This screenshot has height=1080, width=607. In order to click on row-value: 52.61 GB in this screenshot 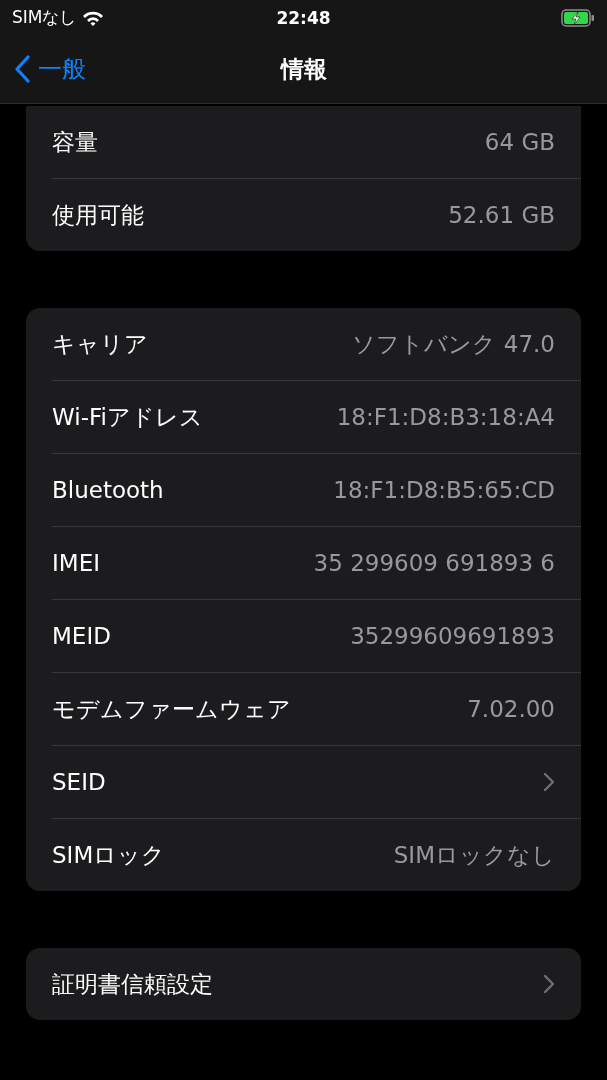, I will do `click(501, 215)`.